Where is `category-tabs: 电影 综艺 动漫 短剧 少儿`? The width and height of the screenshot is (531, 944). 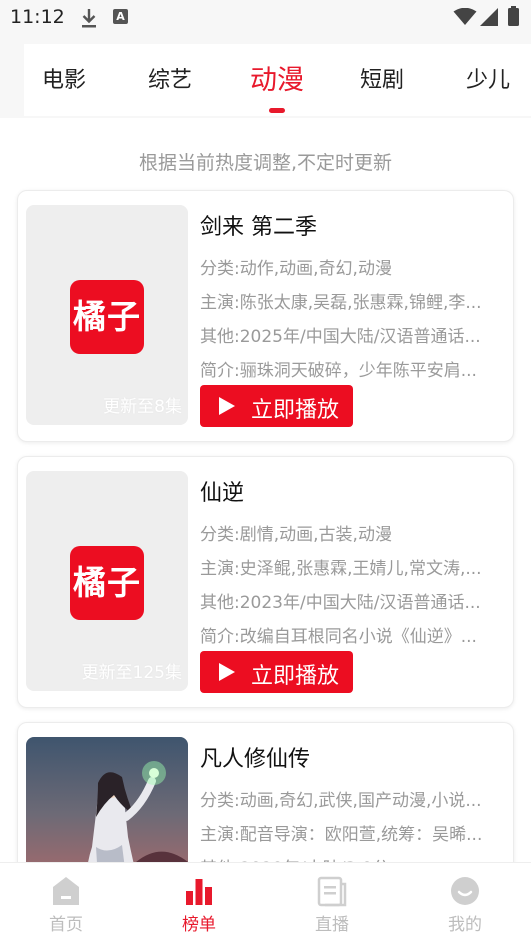 category-tabs: 电影 综艺 动漫 短剧 少儿 is located at coordinates (277, 80).